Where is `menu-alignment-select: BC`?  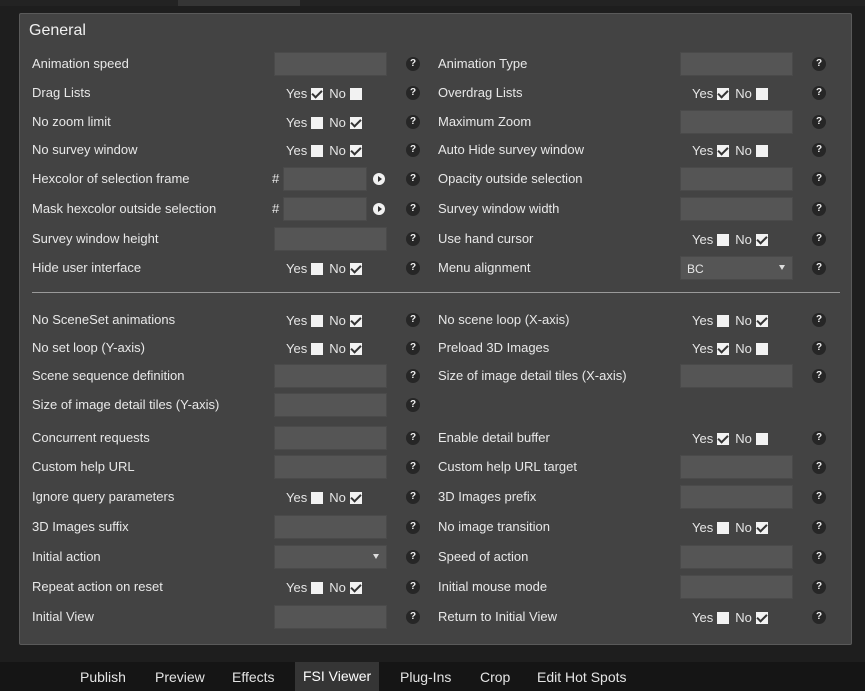
menu-alignment-select: BC is located at coordinates (736, 268).